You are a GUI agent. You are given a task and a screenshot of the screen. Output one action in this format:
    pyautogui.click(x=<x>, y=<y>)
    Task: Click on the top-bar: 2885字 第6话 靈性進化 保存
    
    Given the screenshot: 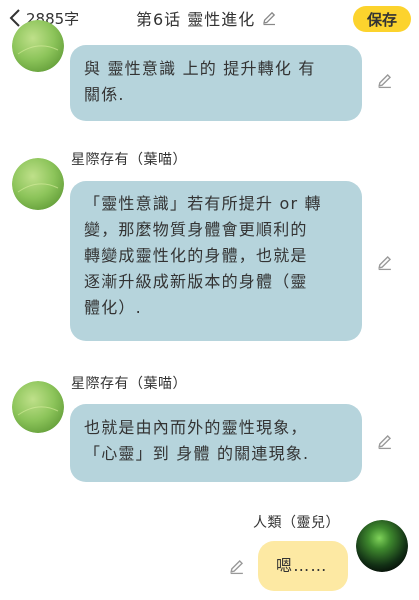 What is the action you would take?
    pyautogui.click(x=209, y=19)
    